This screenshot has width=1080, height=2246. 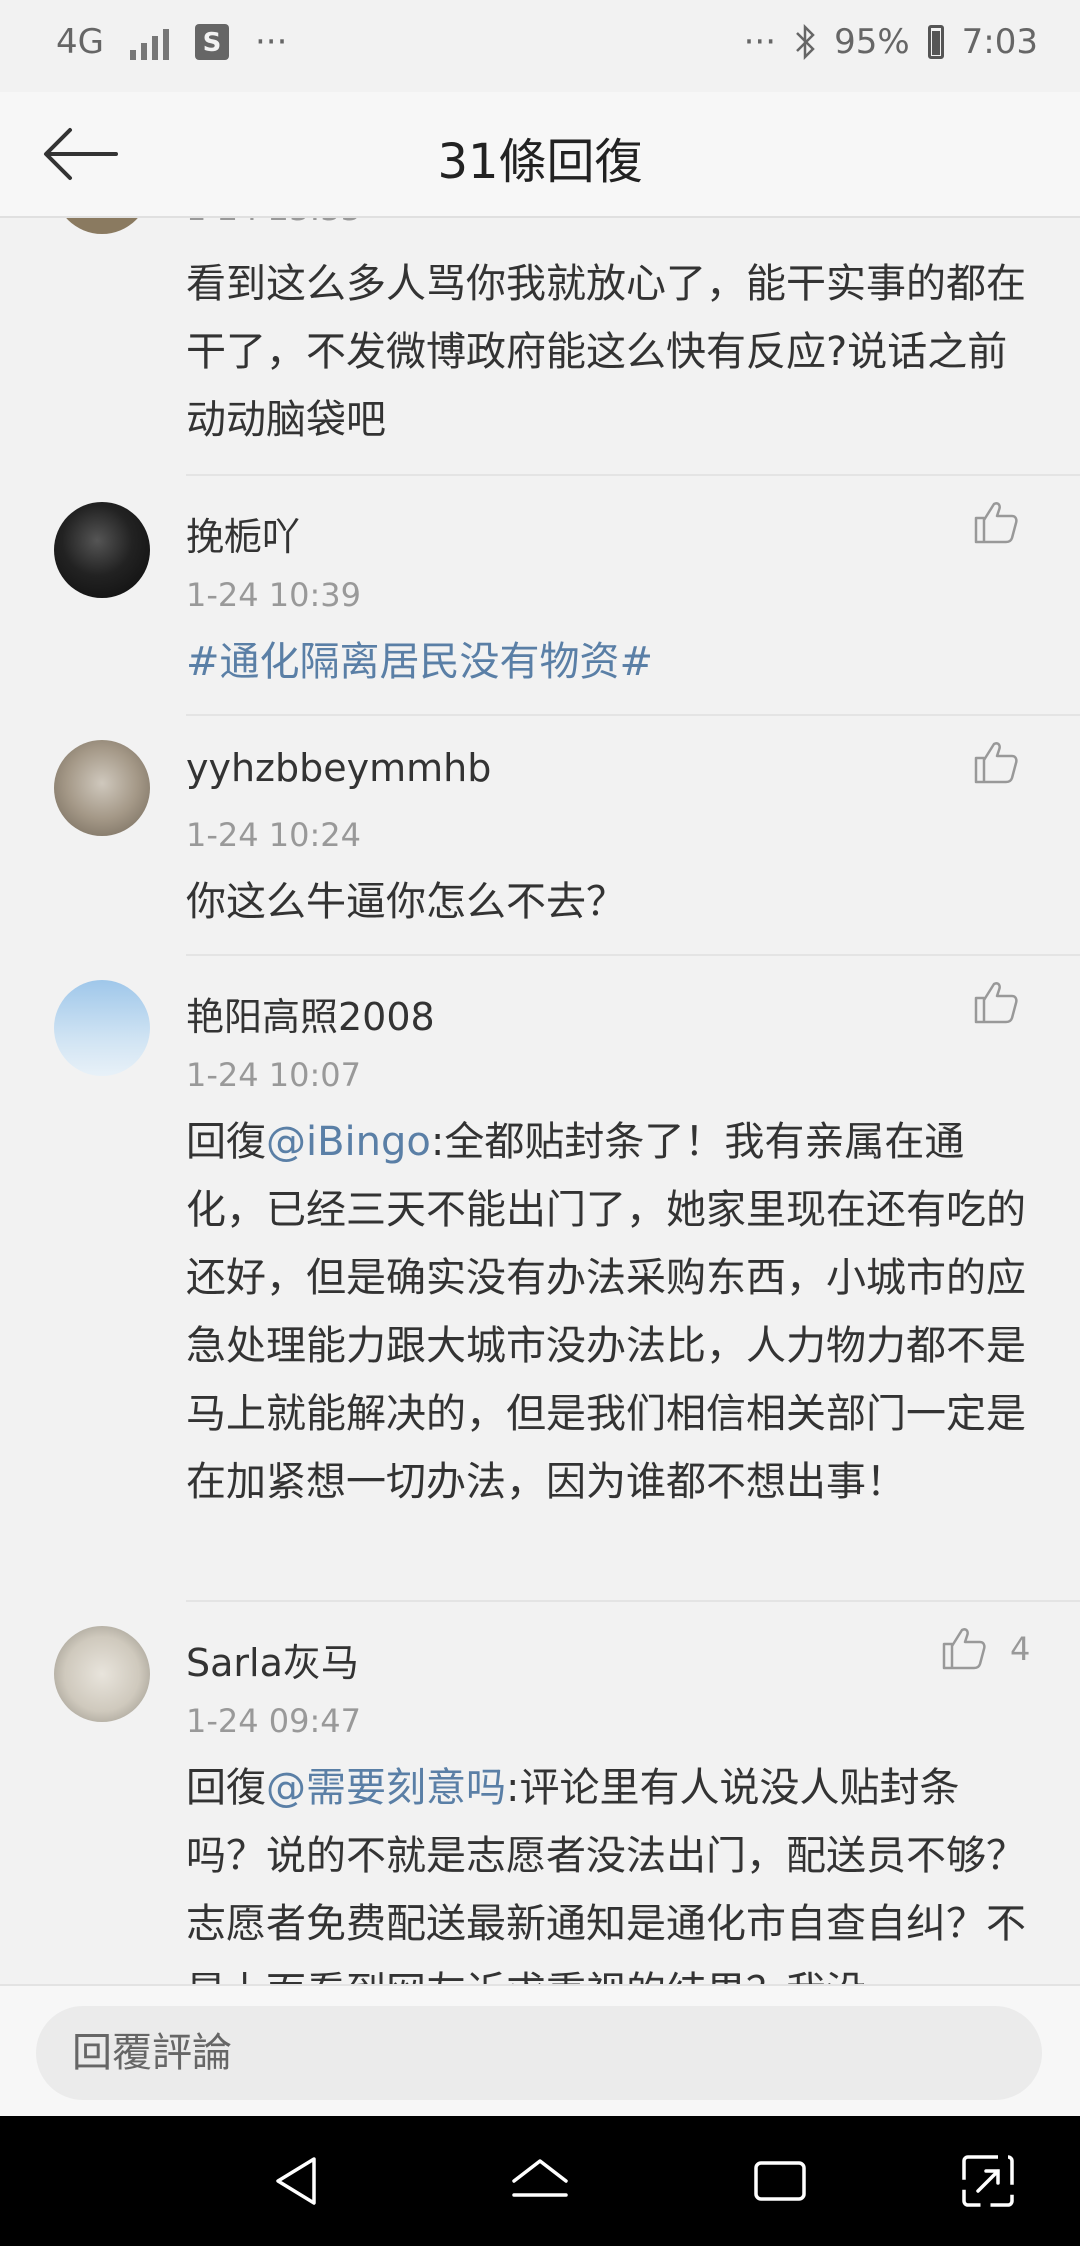 What do you see at coordinates (211, 42) in the screenshot?
I see `store-icon: S` at bounding box center [211, 42].